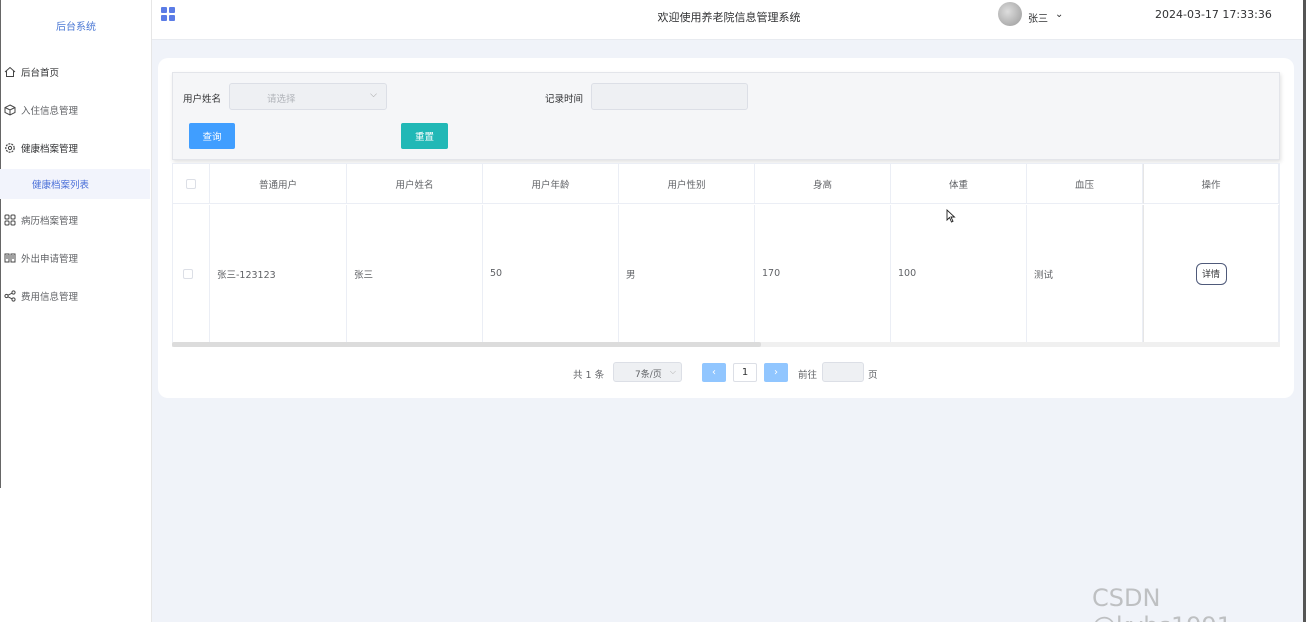 Image resolution: width=1306 pixels, height=622 pixels. Describe the element at coordinates (61, 185) in the screenshot. I see `sidebar-item-label: 健康档案列表` at that location.